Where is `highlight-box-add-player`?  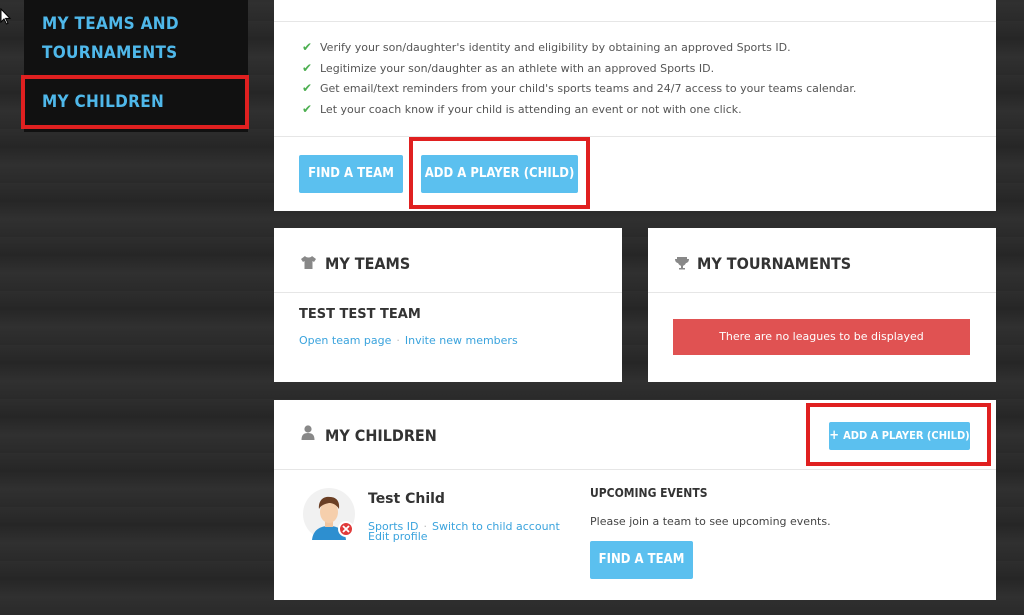 highlight-box-add-player is located at coordinates (499, 173).